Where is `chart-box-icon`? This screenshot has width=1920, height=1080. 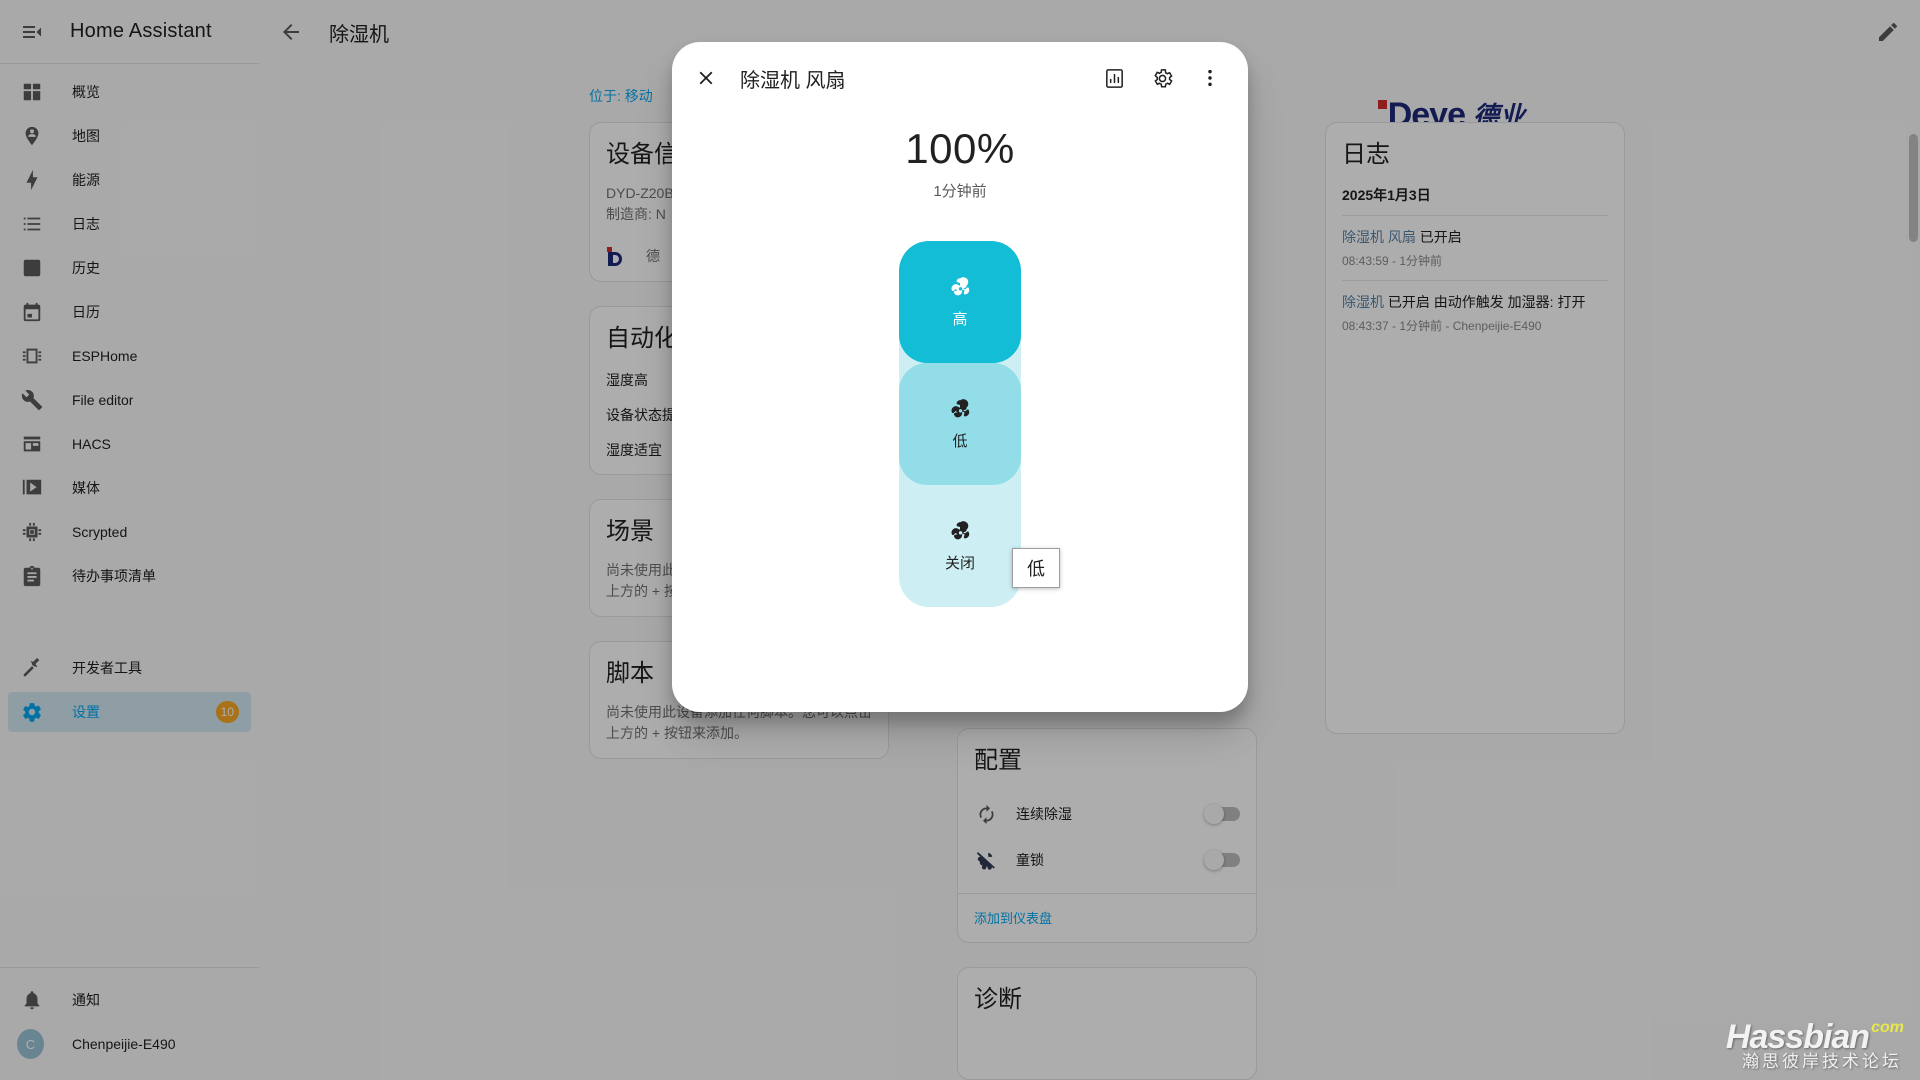 chart-box-icon is located at coordinates (1114, 78).